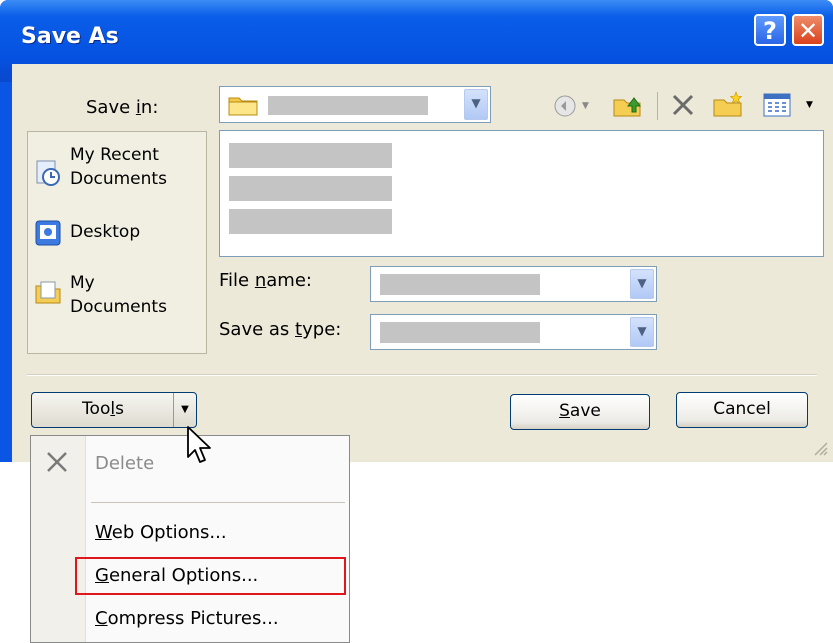 This screenshot has height=643, width=833. Describe the element at coordinates (265, 280) in the screenshot. I see `file-name-label: File name:` at that location.